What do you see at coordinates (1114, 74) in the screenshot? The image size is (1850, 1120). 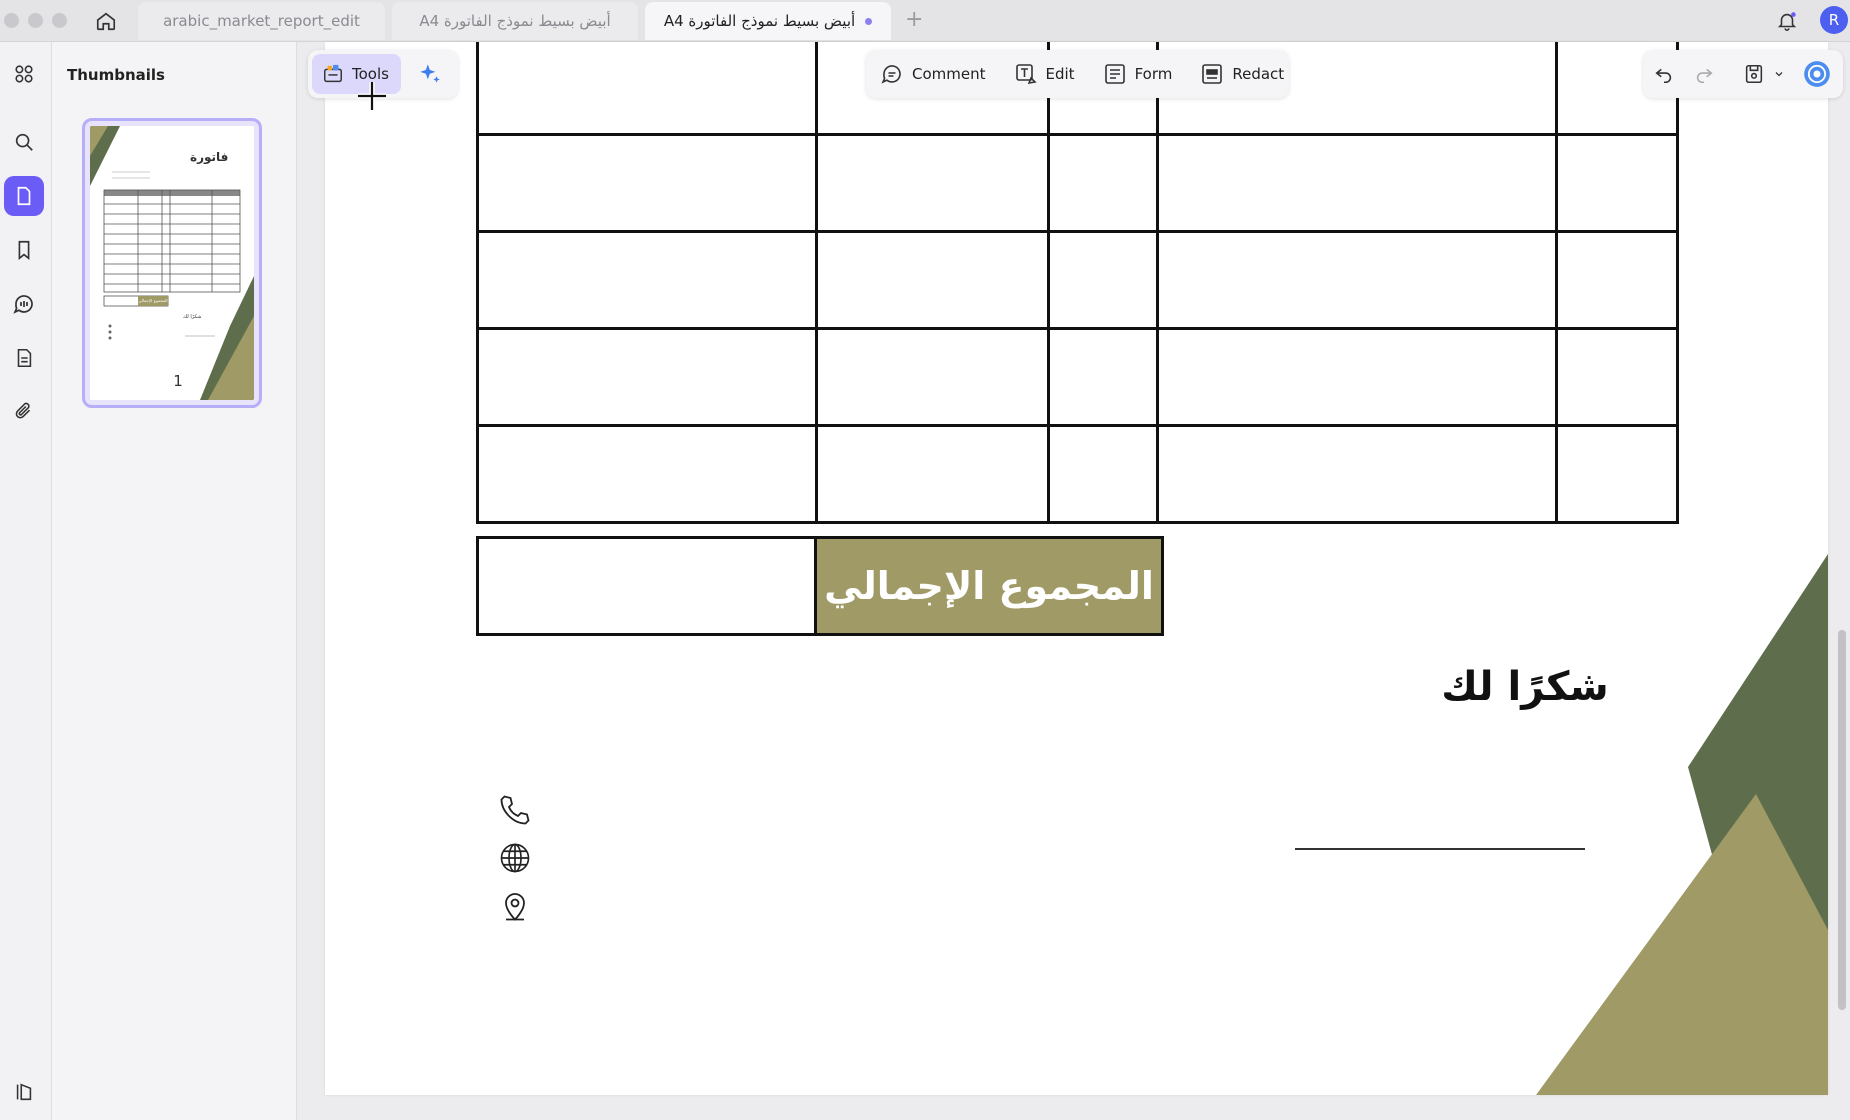 I see `form-icon` at bounding box center [1114, 74].